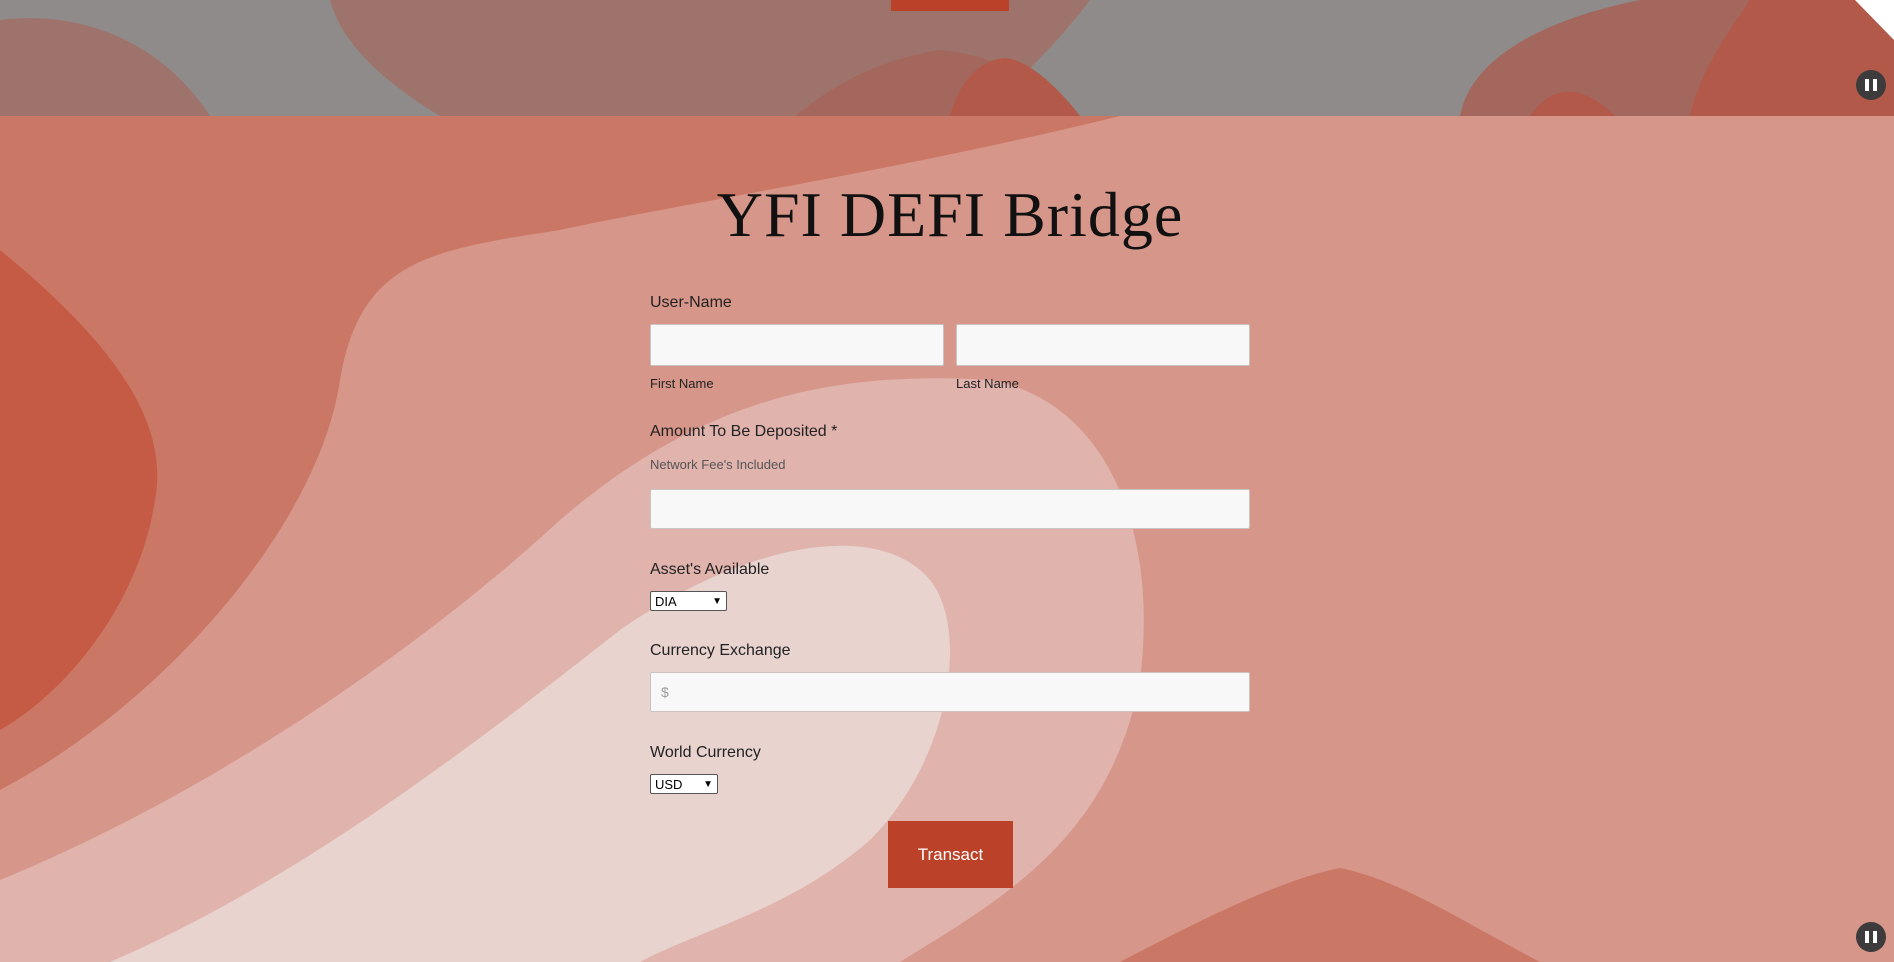 The height and width of the screenshot is (962, 1894). I want to click on asset-select: DIA ▼, so click(688, 601).